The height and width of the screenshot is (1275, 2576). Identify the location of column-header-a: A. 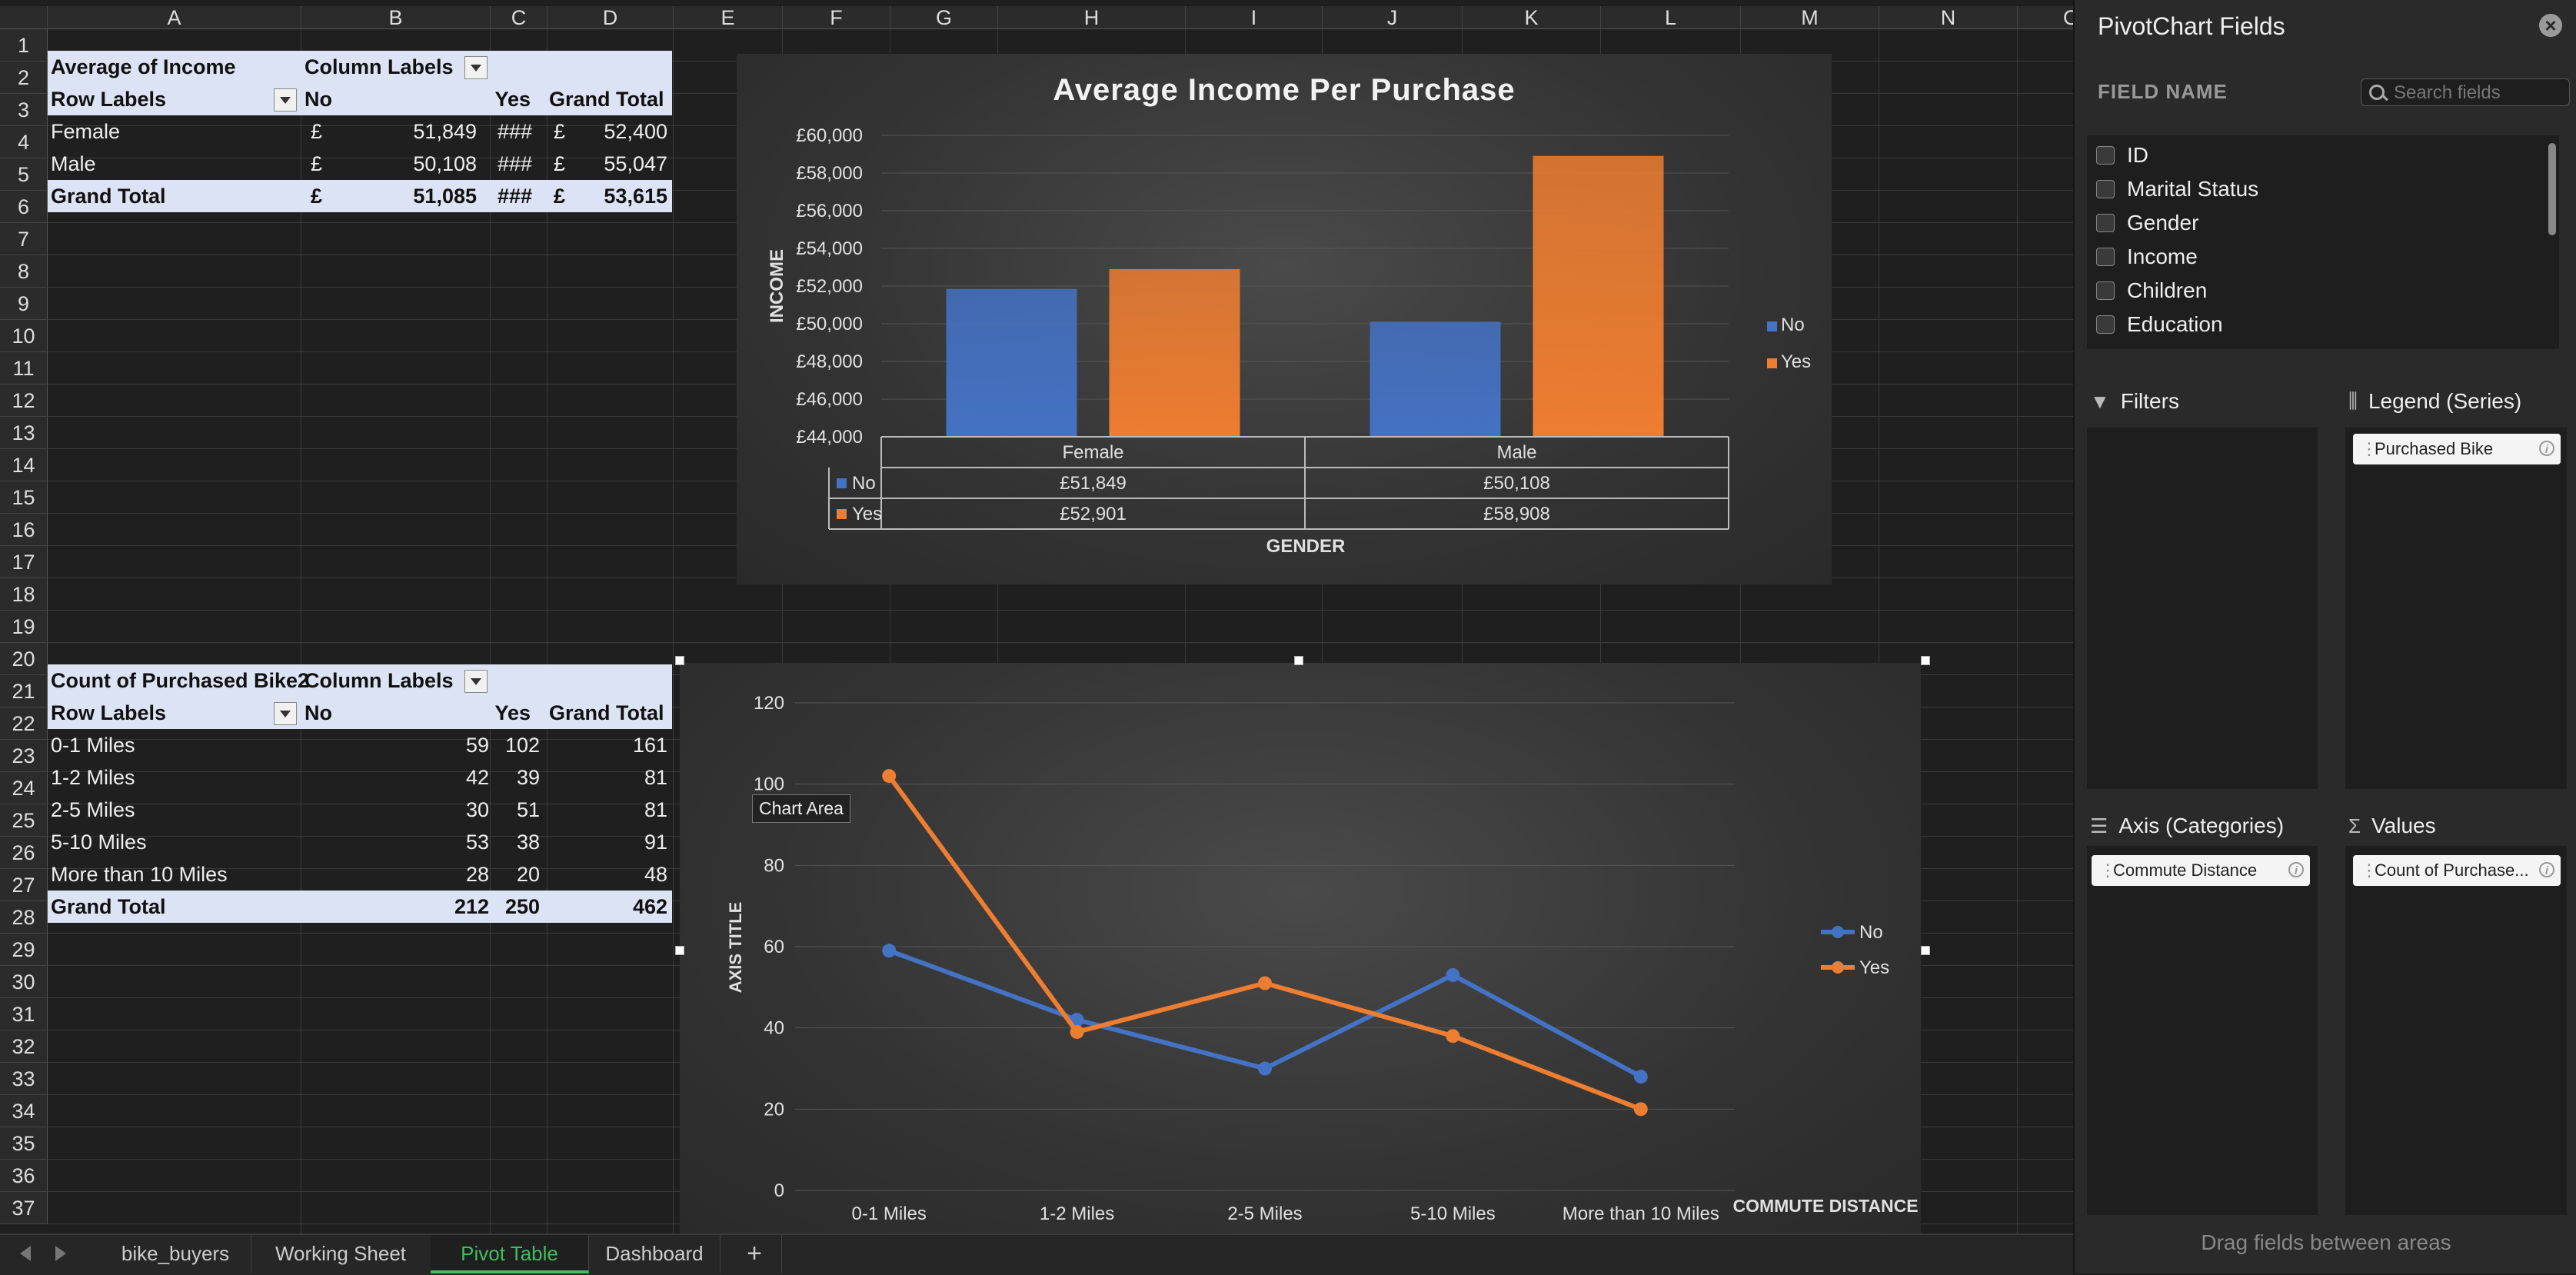
(174, 17).